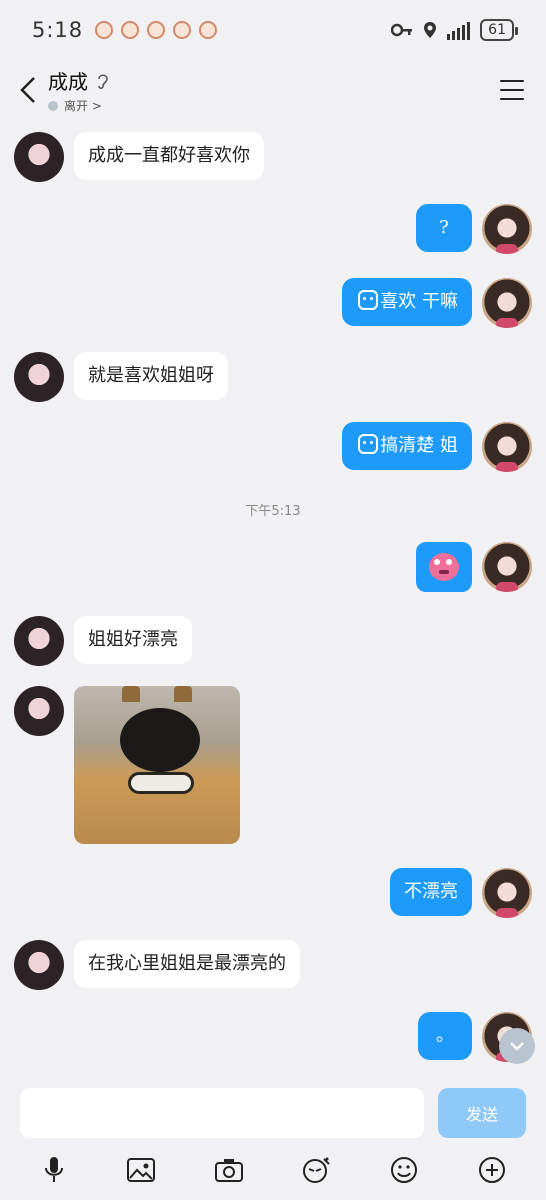  I want to click on message-row: 不漂亮, so click(273, 893).